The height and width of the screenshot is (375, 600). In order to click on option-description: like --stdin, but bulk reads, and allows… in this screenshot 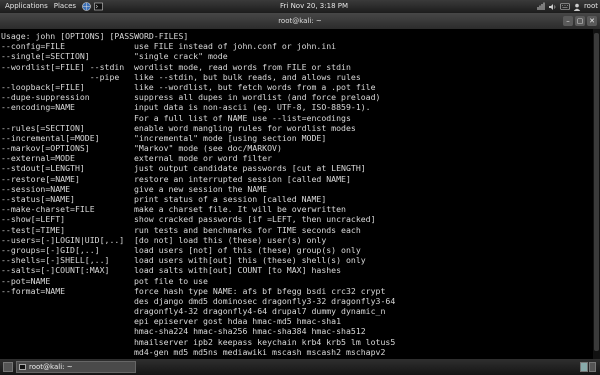, I will do `click(247, 76)`.